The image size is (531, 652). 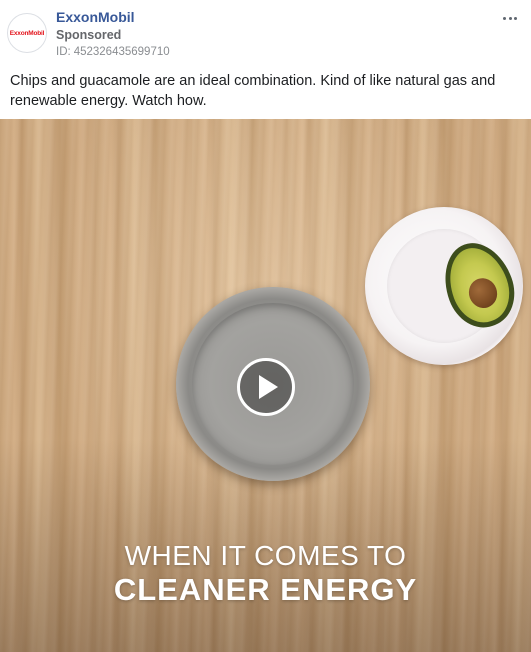 What do you see at coordinates (121, 52) in the screenshot?
I see `ad-id-value: 452326435699710` at bounding box center [121, 52].